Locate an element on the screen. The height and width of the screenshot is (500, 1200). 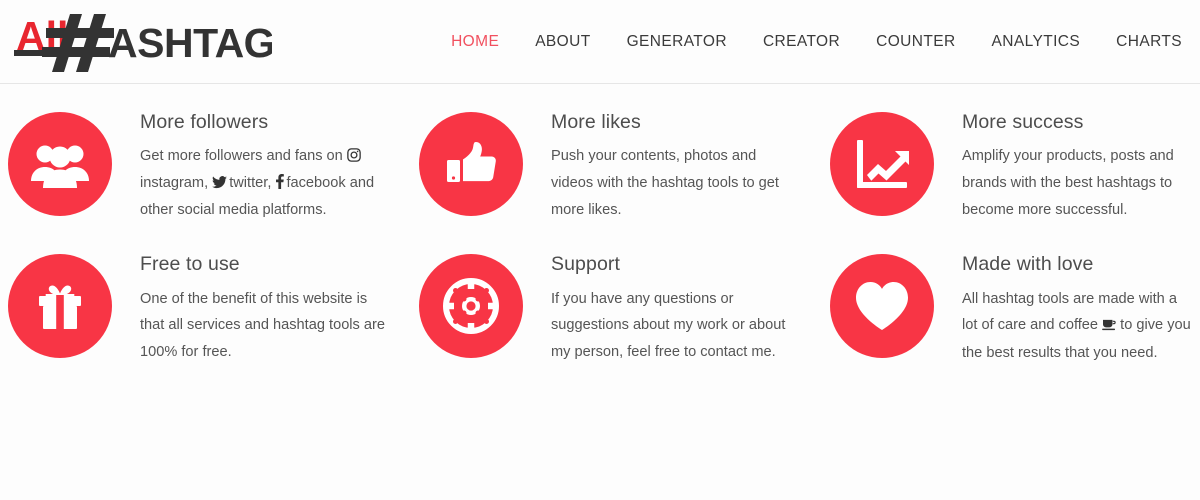
feature-title: Made with love is located at coordinates (1028, 264).